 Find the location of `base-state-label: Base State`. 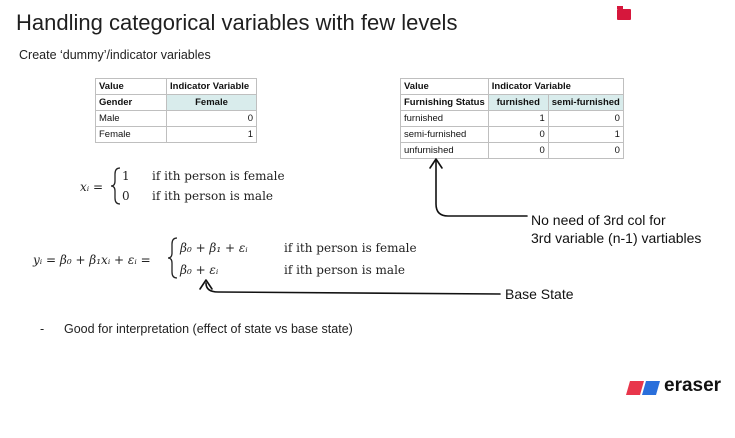

base-state-label: Base State is located at coordinates (539, 294).